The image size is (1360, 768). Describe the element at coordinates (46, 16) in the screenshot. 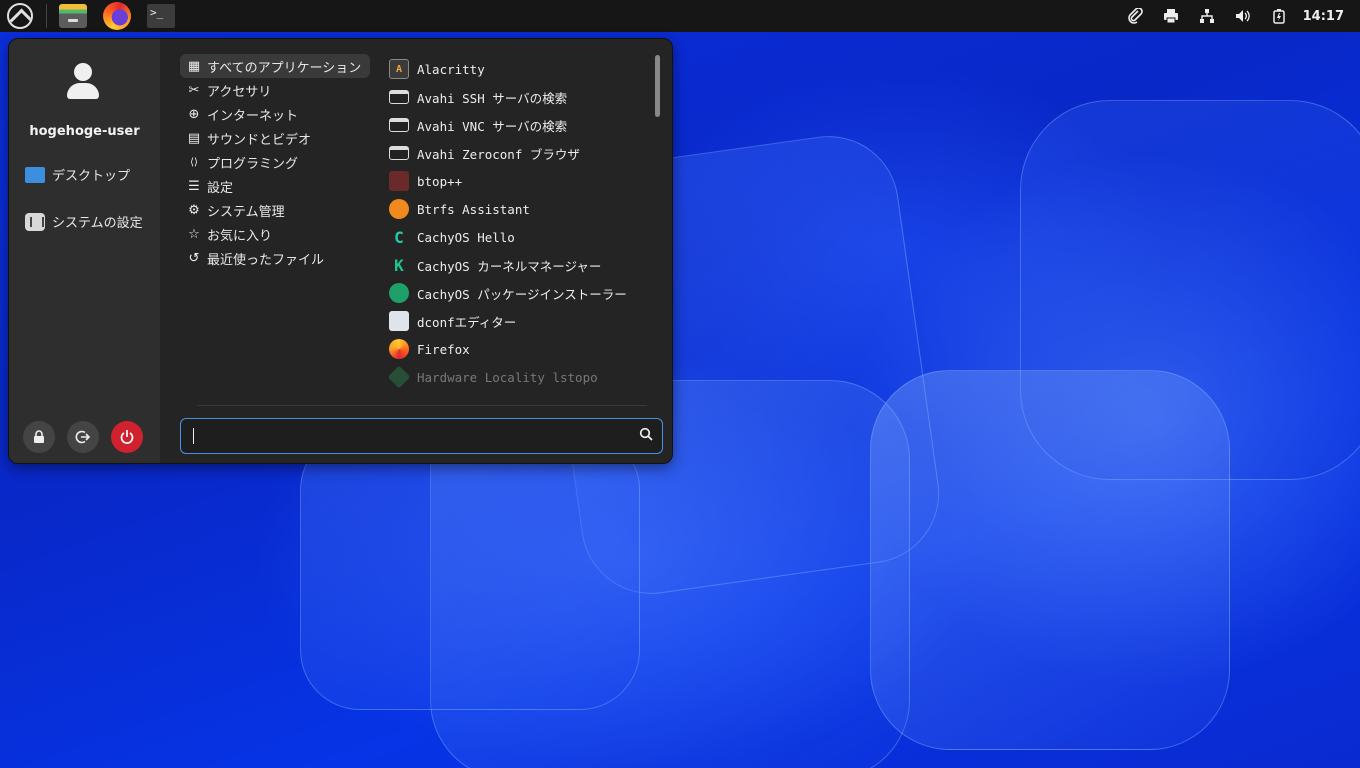

I see `panel-separator` at that location.